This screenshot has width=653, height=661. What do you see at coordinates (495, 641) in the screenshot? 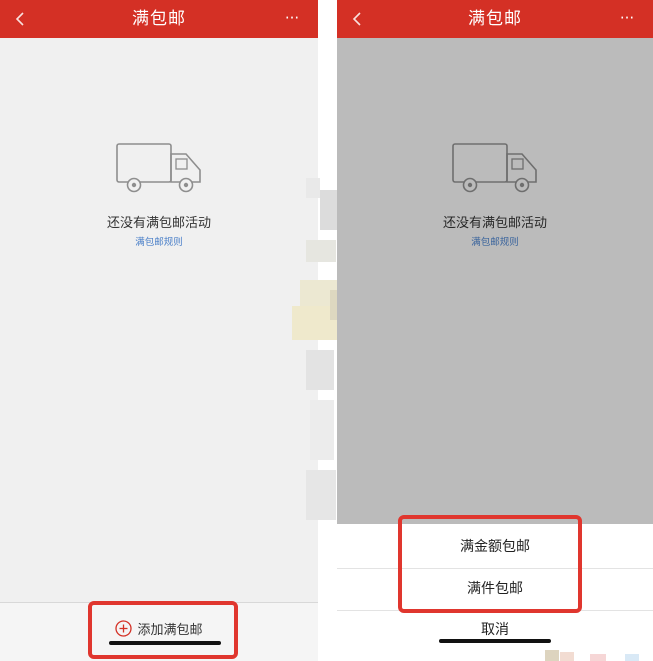
I see `home-indicator` at bounding box center [495, 641].